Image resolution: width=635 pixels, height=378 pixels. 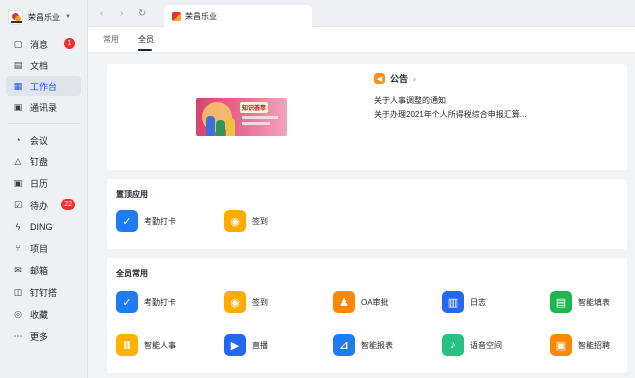 I want to click on hr-icon: Ⅱ, so click(x=127, y=345).